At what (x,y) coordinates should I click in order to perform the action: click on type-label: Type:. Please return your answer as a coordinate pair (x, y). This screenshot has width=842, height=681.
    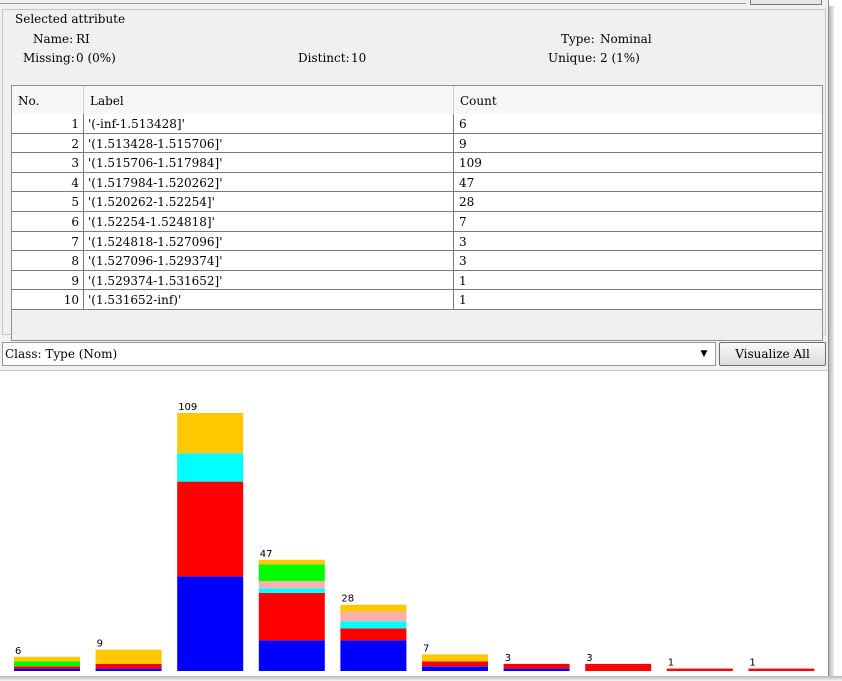
    Looking at the image, I should click on (578, 39).